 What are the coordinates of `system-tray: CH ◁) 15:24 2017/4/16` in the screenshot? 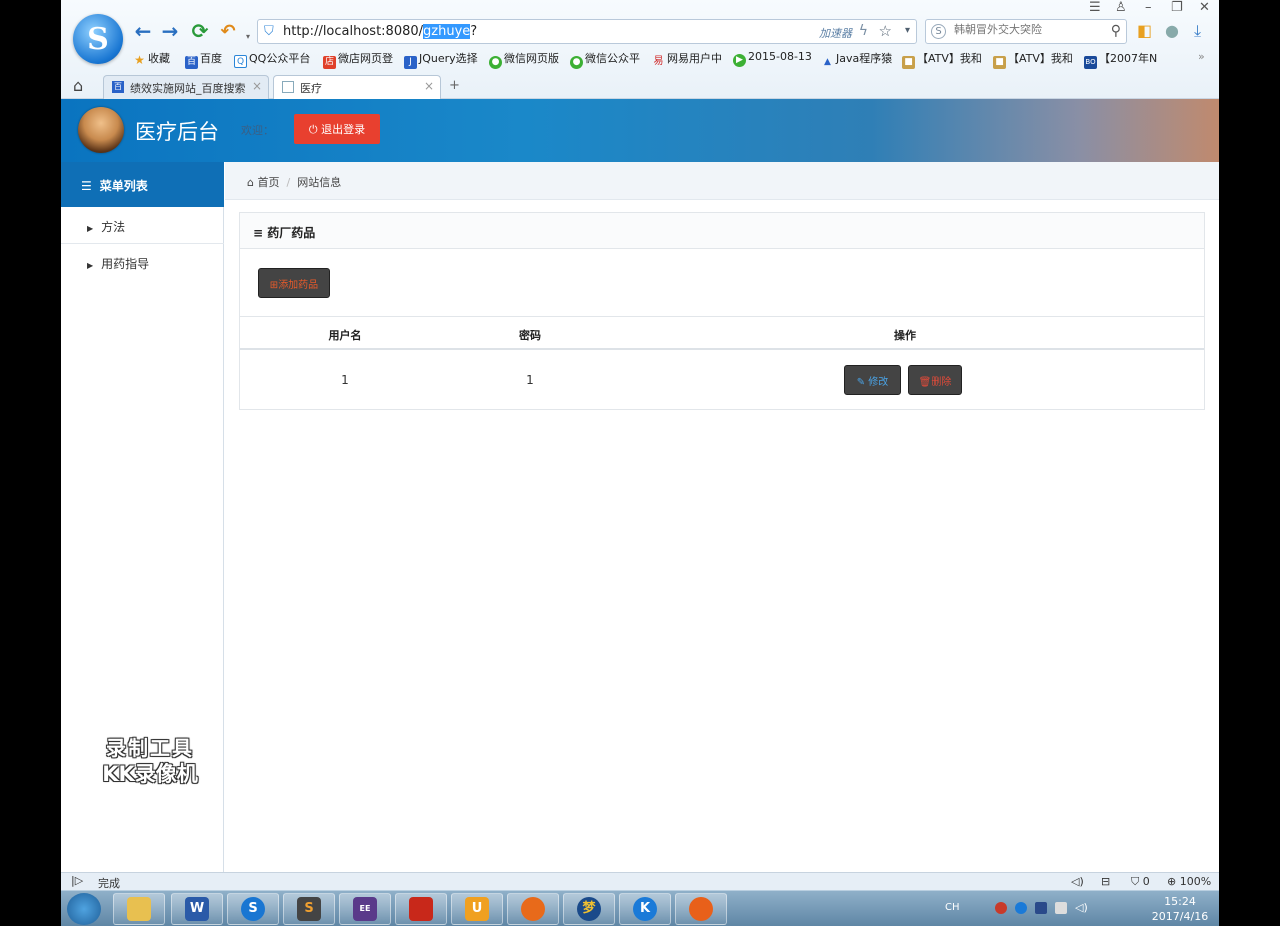 It's located at (1080, 908).